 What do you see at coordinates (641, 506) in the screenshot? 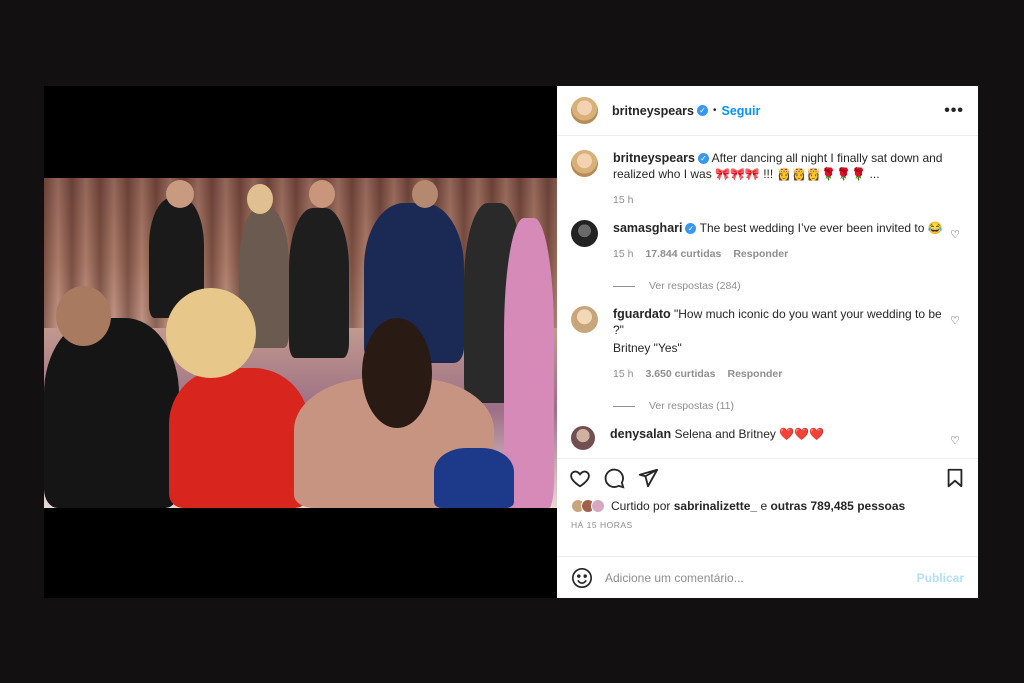
I see `likes-prefix: Curtido por` at bounding box center [641, 506].